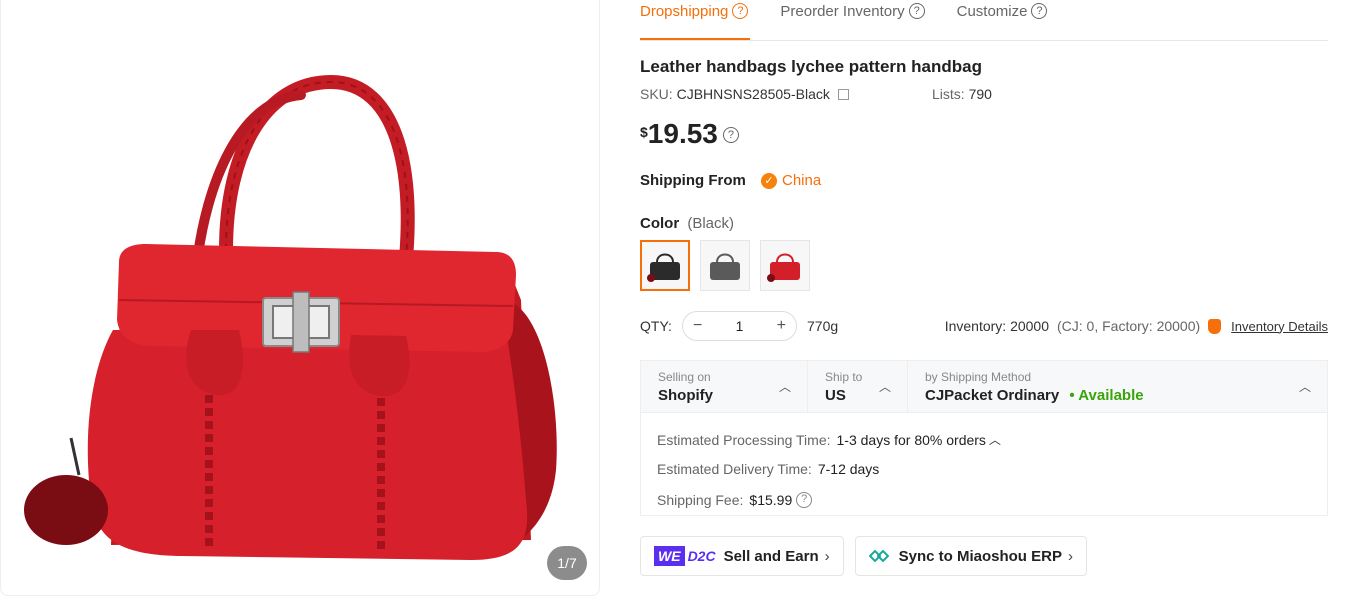 The width and height of the screenshot is (1349, 596). What do you see at coordinates (656, 94) in the screenshot?
I see `sku-label: SKU:` at bounding box center [656, 94].